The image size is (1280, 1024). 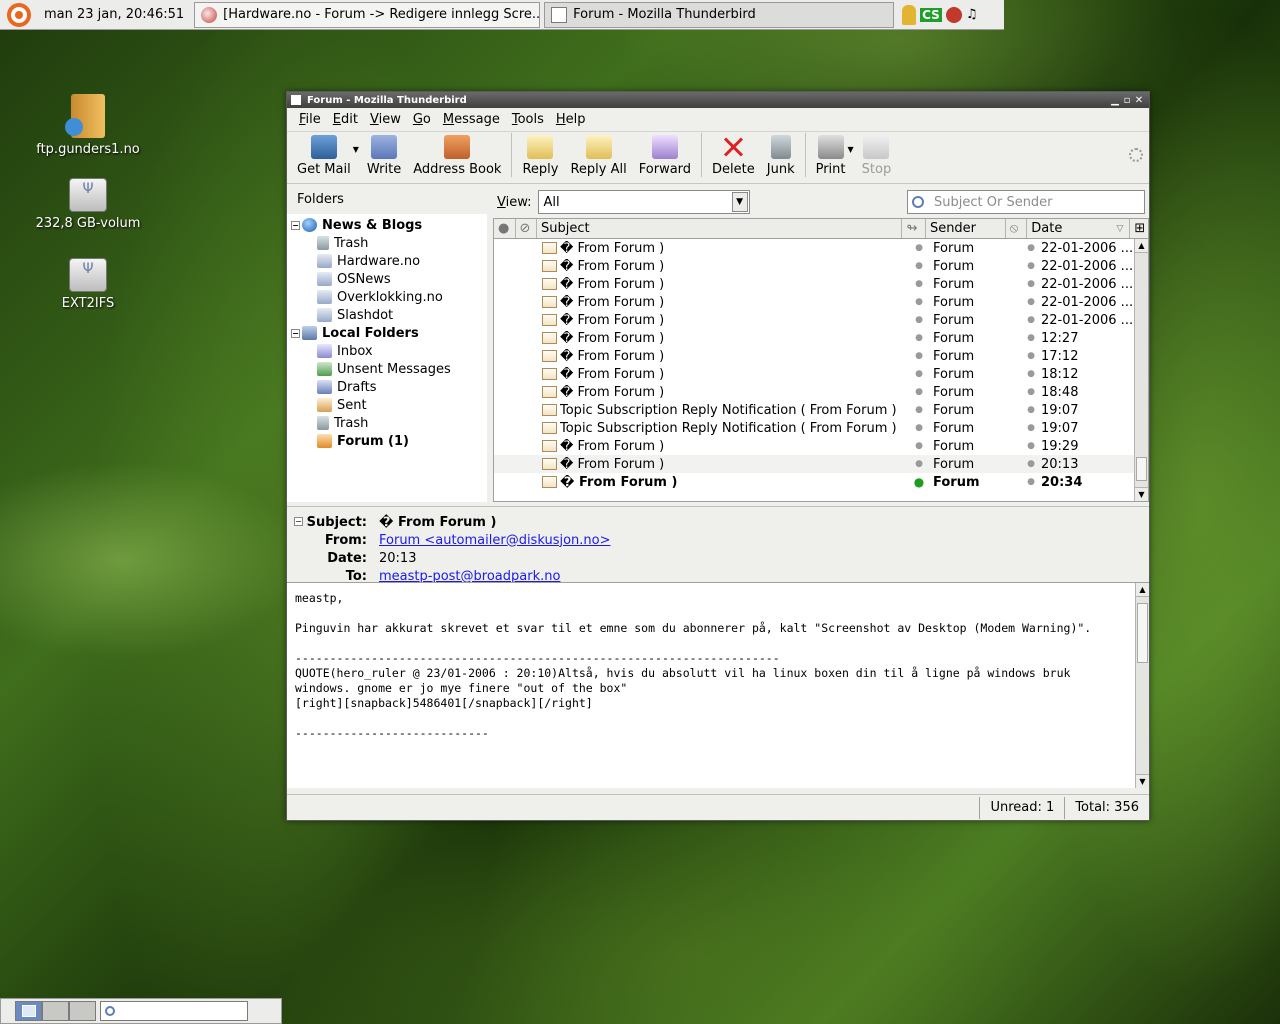 What do you see at coordinates (1142, 590) in the screenshot?
I see `scroll-up-icon: ▲` at bounding box center [1142, 590].